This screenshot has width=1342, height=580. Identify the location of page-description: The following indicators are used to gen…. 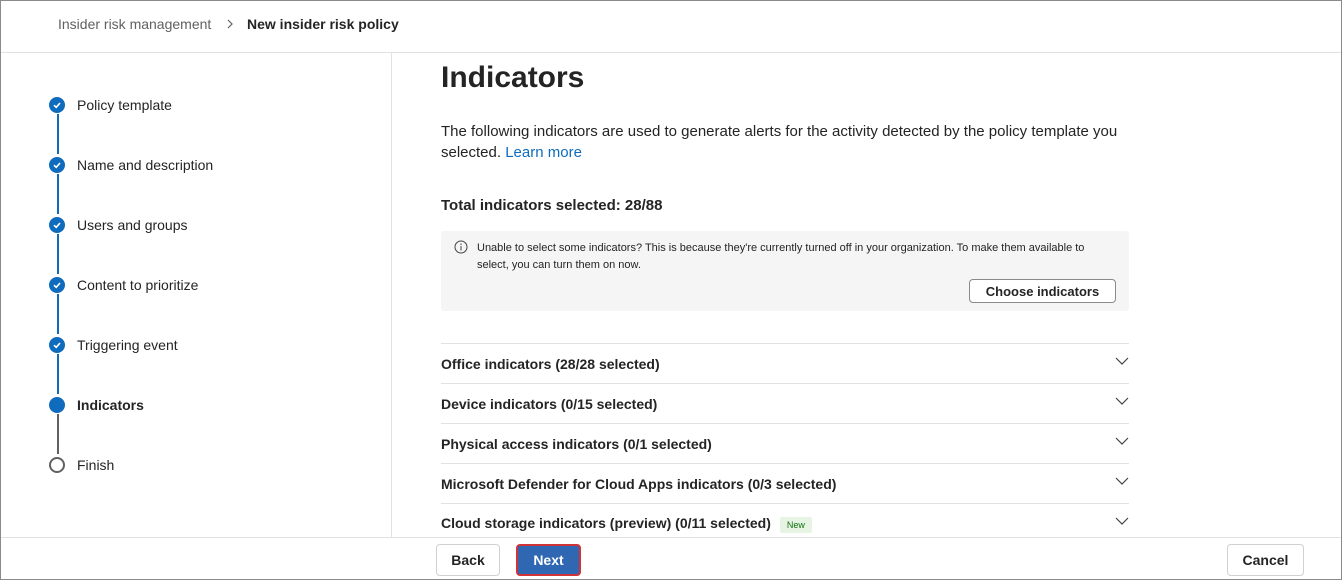
(781, 142).